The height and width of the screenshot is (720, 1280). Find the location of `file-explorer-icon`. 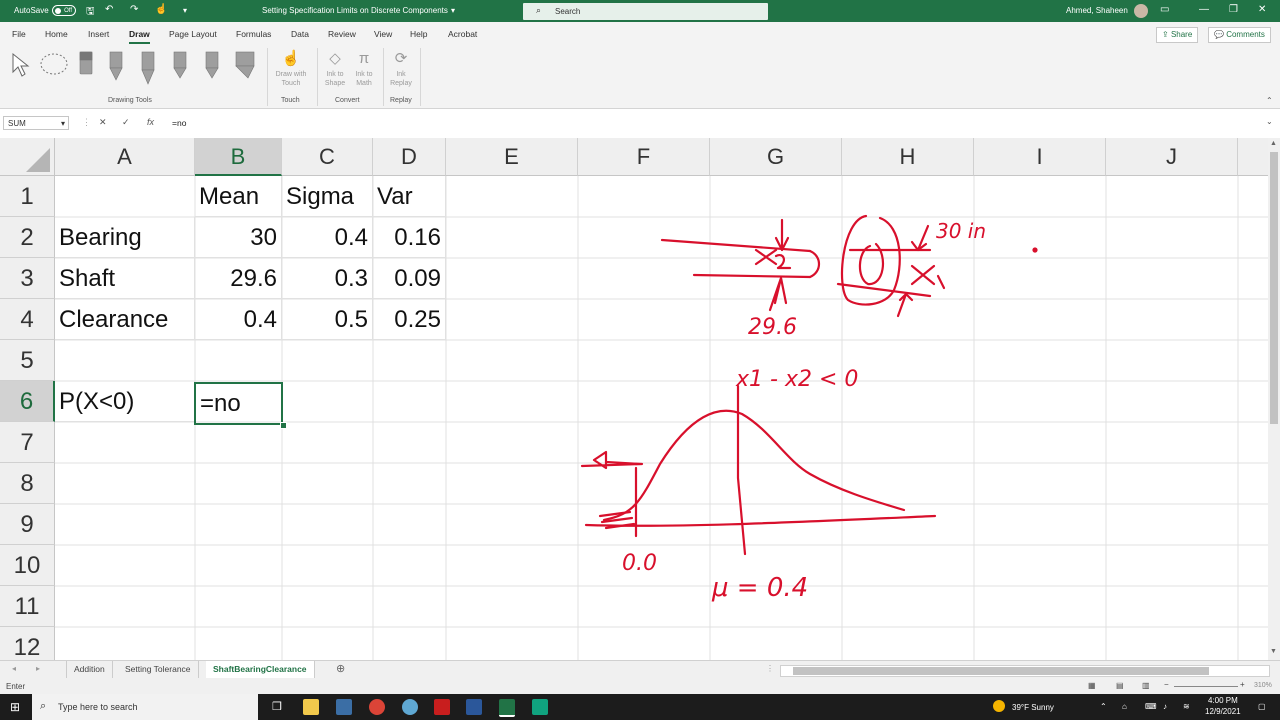

file-explorer-icon is located at coordinates (311, 707).